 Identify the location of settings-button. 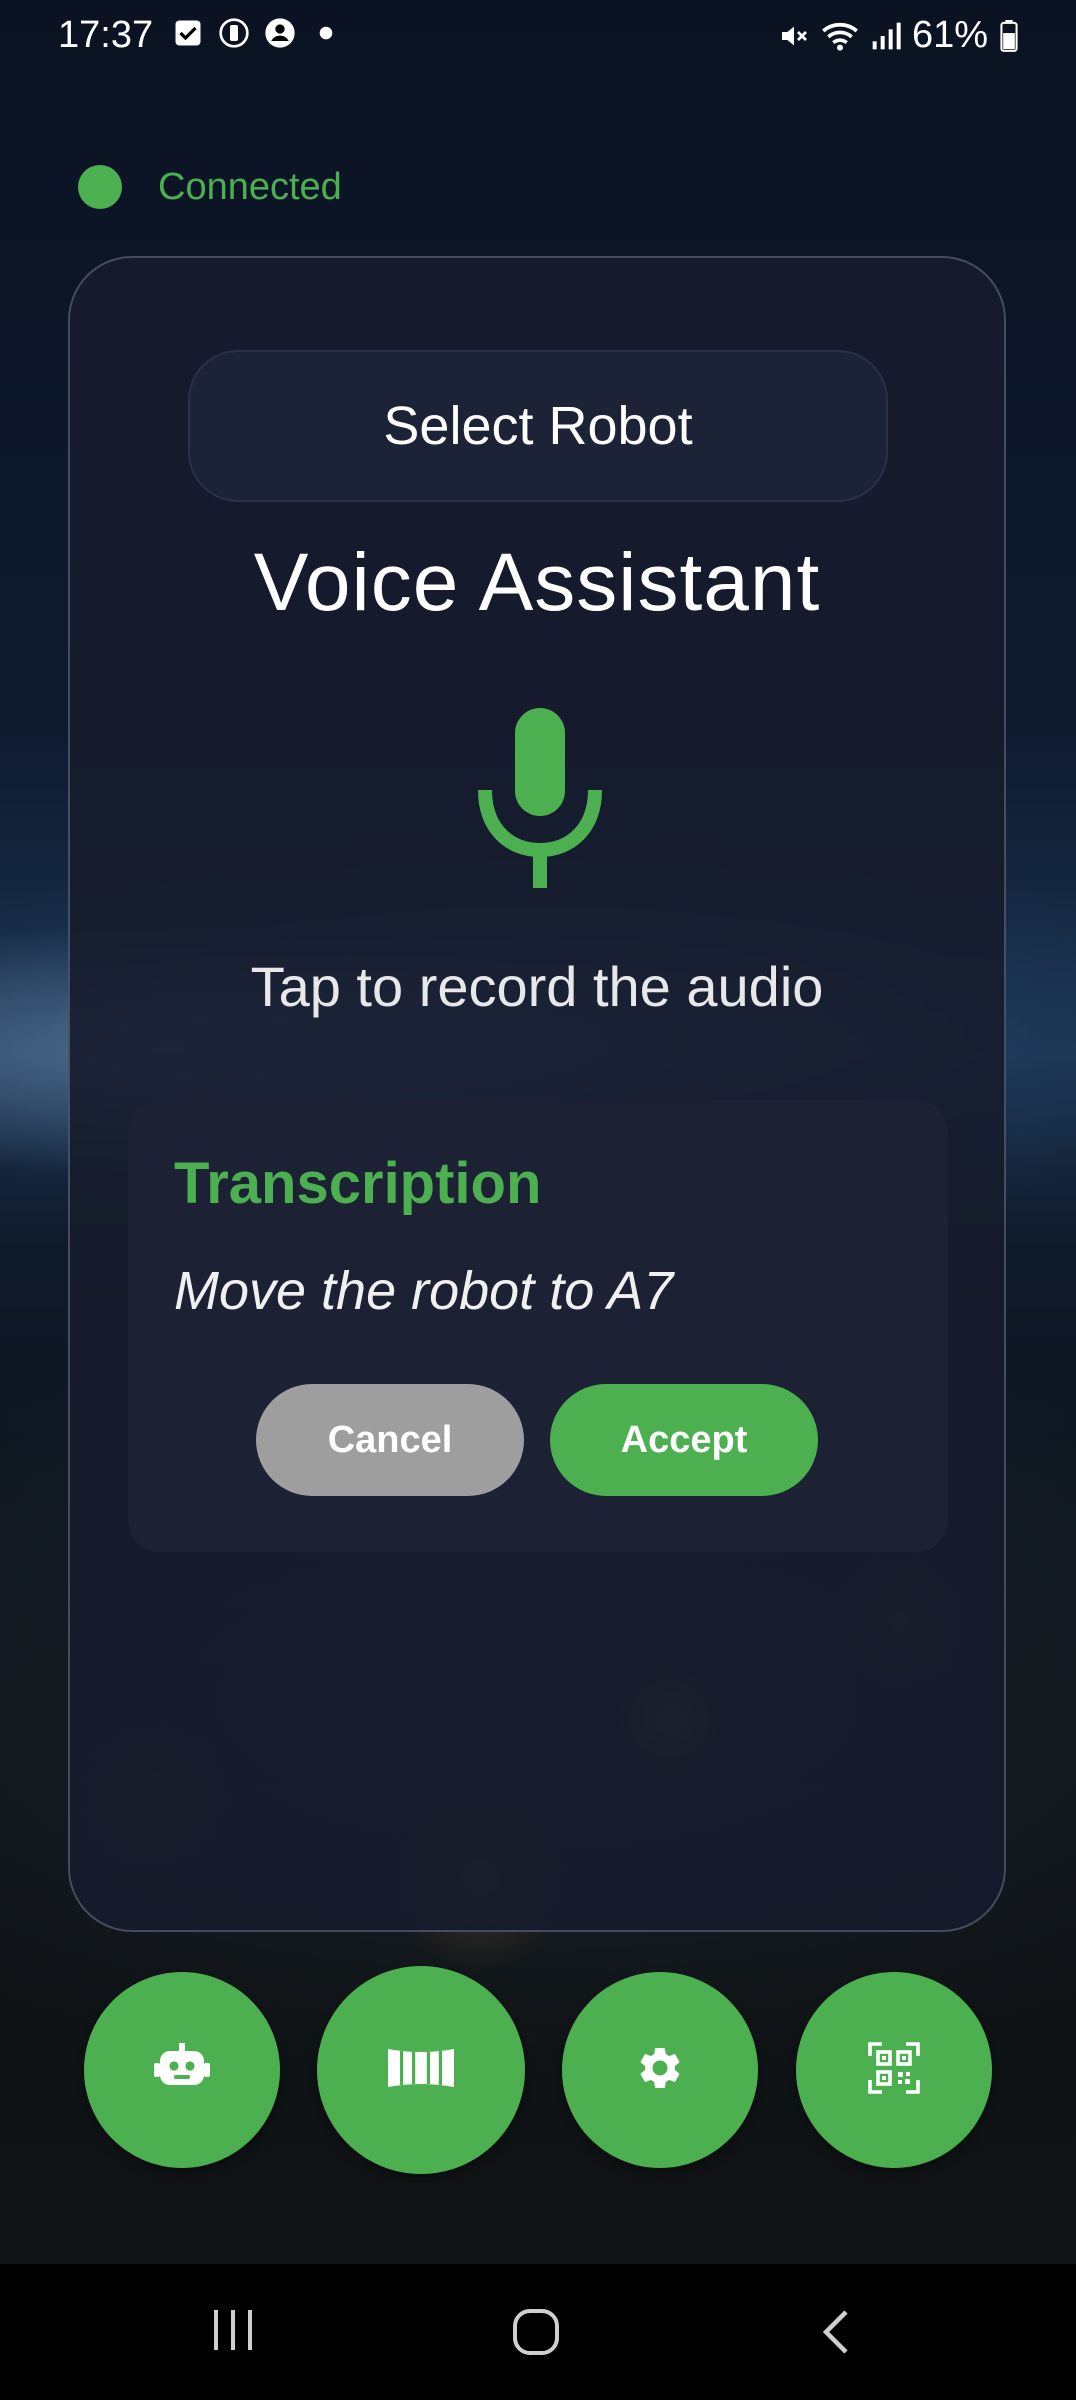
(660, 2070).